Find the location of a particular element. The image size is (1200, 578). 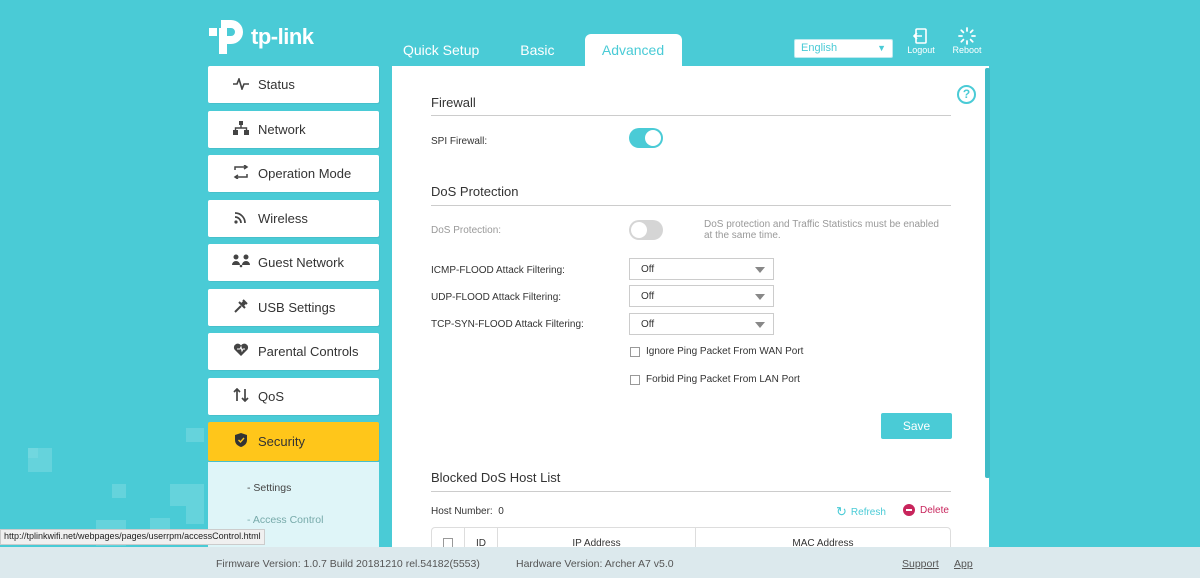

reboot-label: Reboot is located at coordinates (967, 50).